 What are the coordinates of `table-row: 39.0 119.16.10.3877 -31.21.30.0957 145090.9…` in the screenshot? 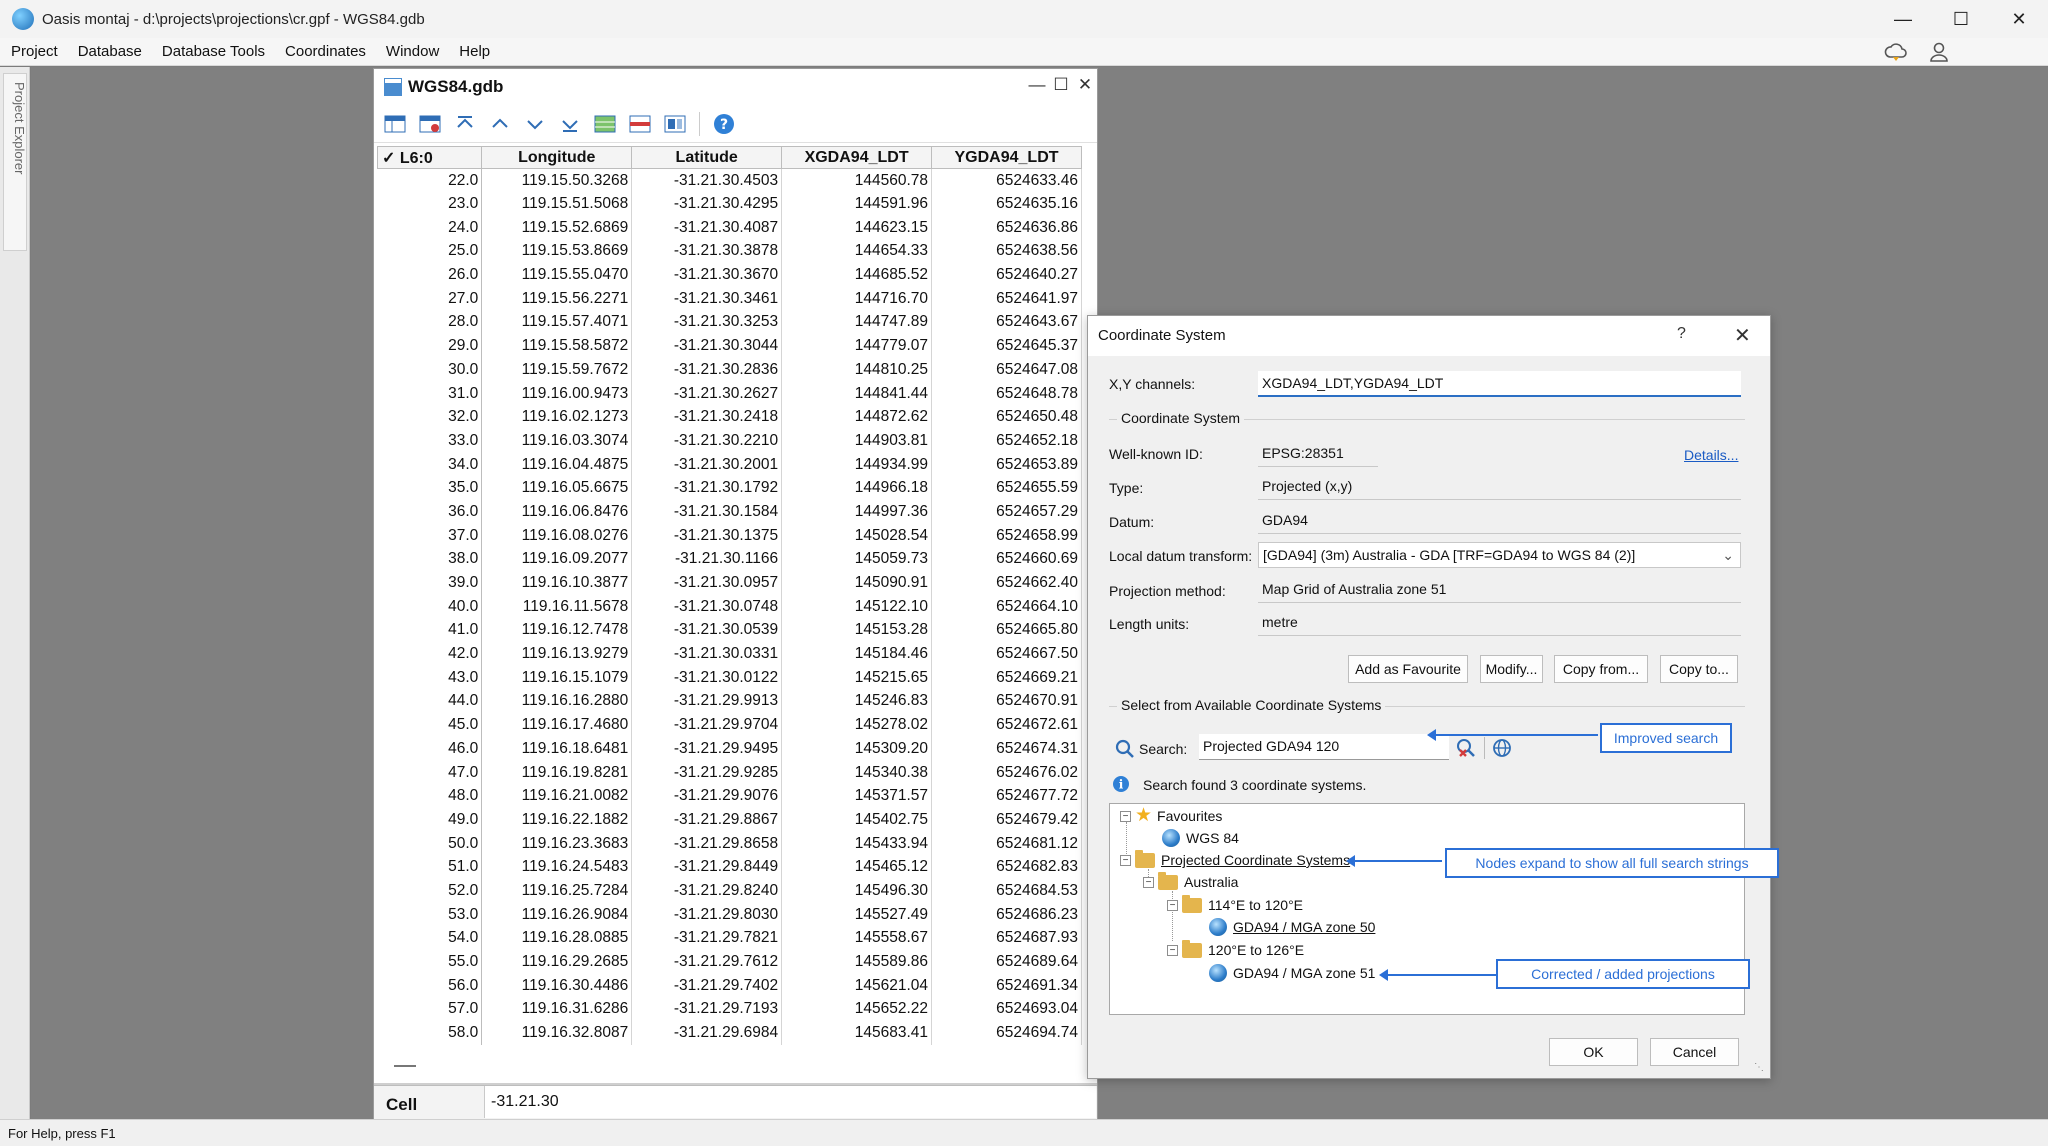 It's located at (729, 583).